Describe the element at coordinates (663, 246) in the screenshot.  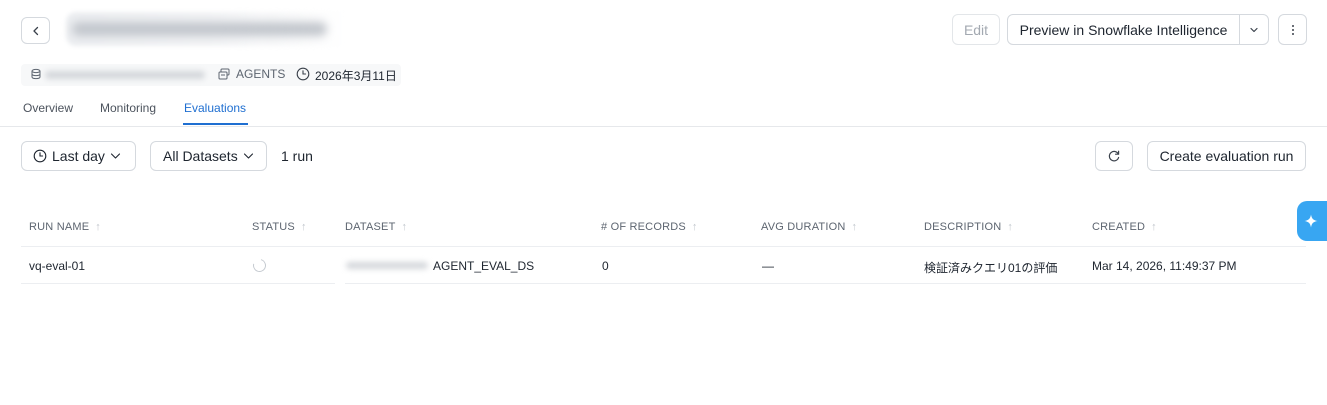
I see `header-divider` at that location.